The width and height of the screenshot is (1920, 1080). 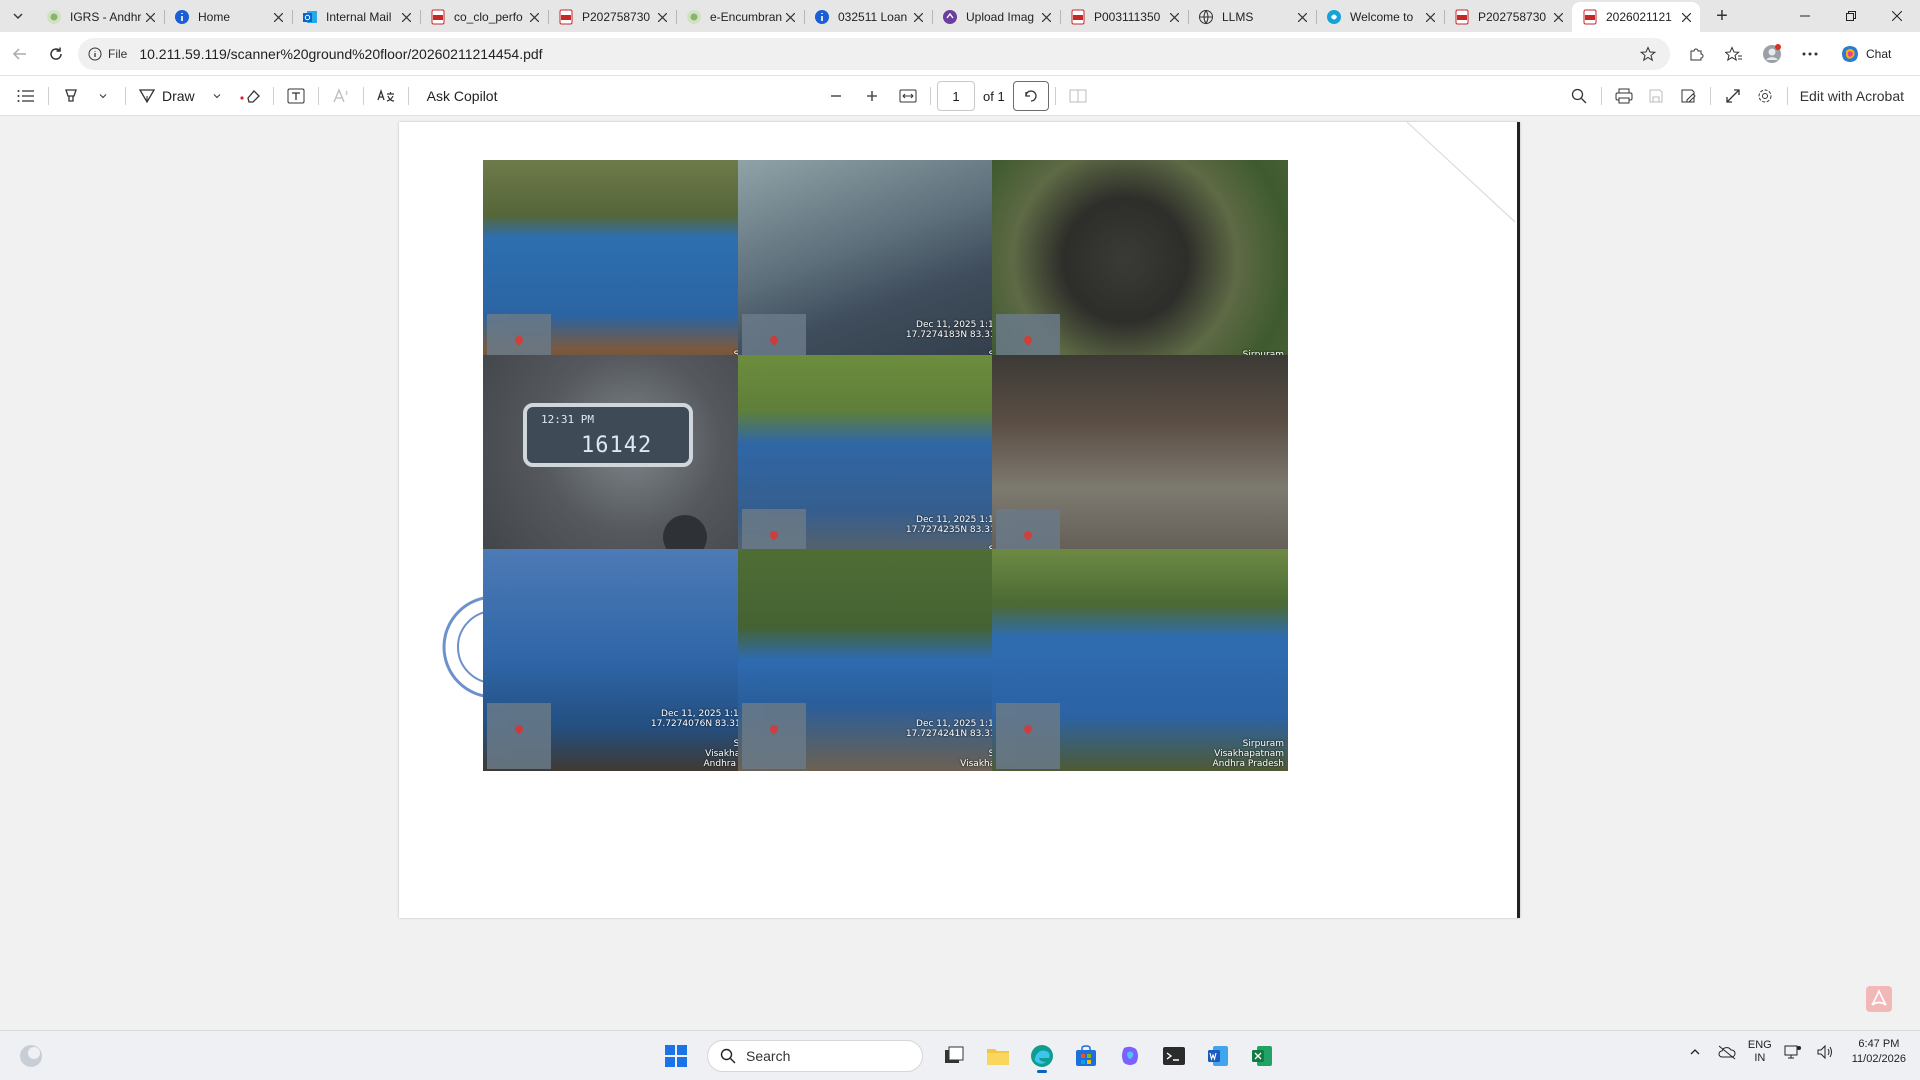 I want to click on read-aloud-button, so click(x=341, y=96).